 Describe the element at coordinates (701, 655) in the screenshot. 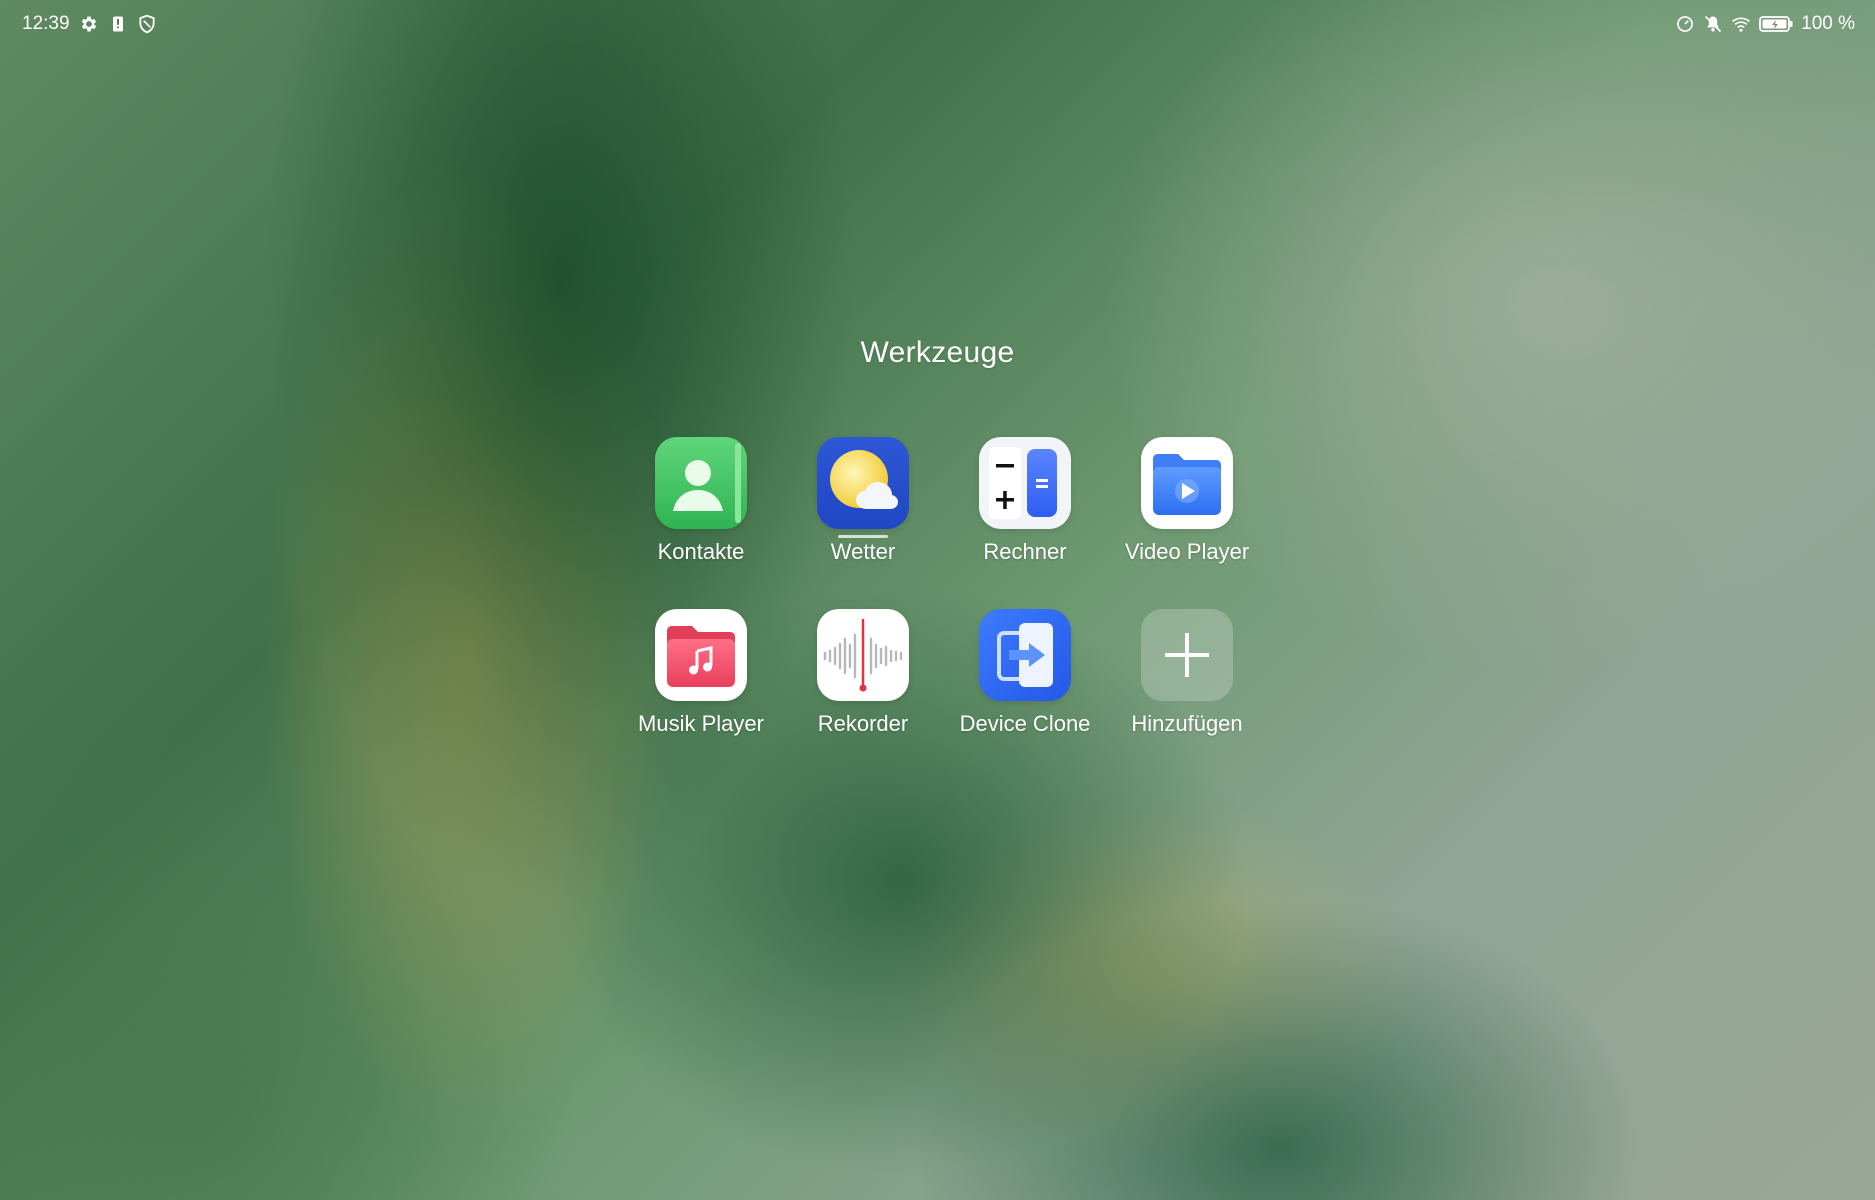

I see `music-player-icon` at that location.